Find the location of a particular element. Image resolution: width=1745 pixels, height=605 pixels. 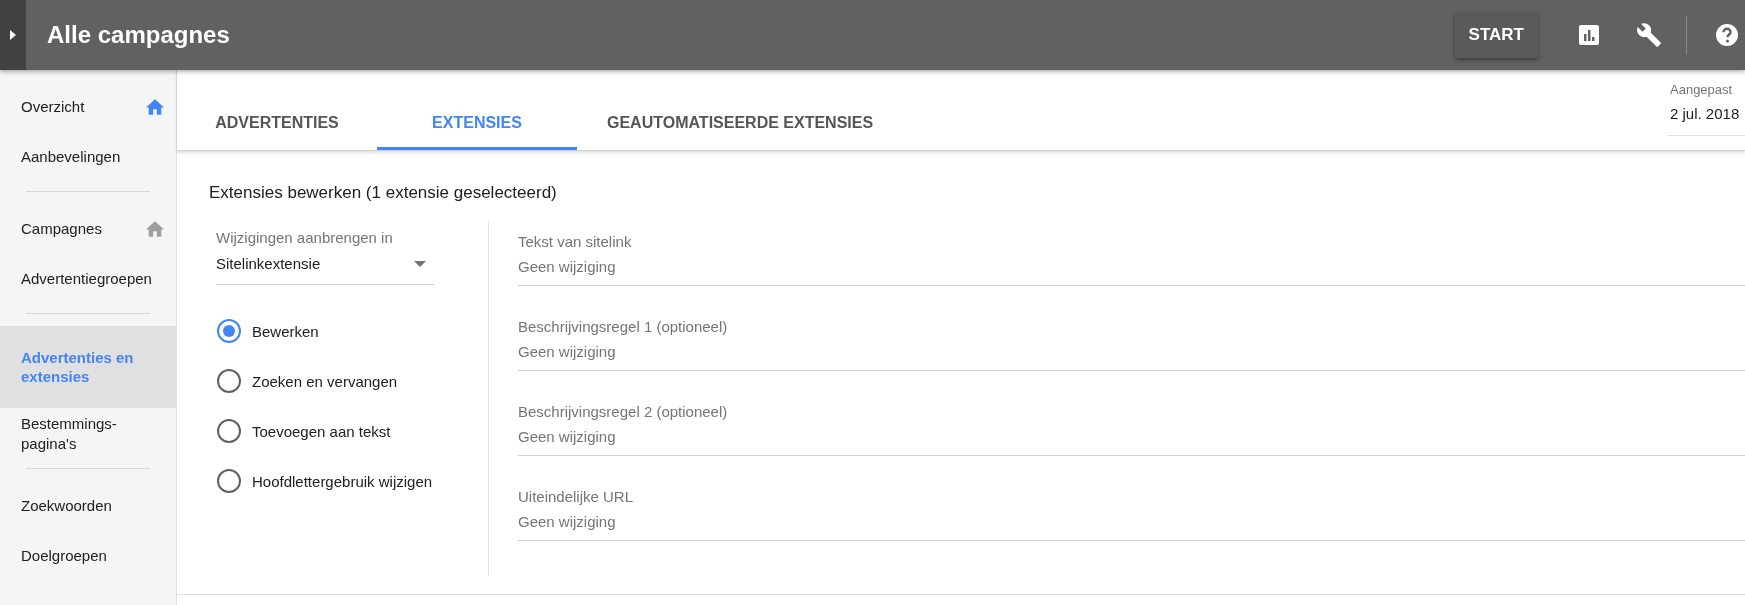

page-title: Alle campagnes is located at coordinates (138, 35).